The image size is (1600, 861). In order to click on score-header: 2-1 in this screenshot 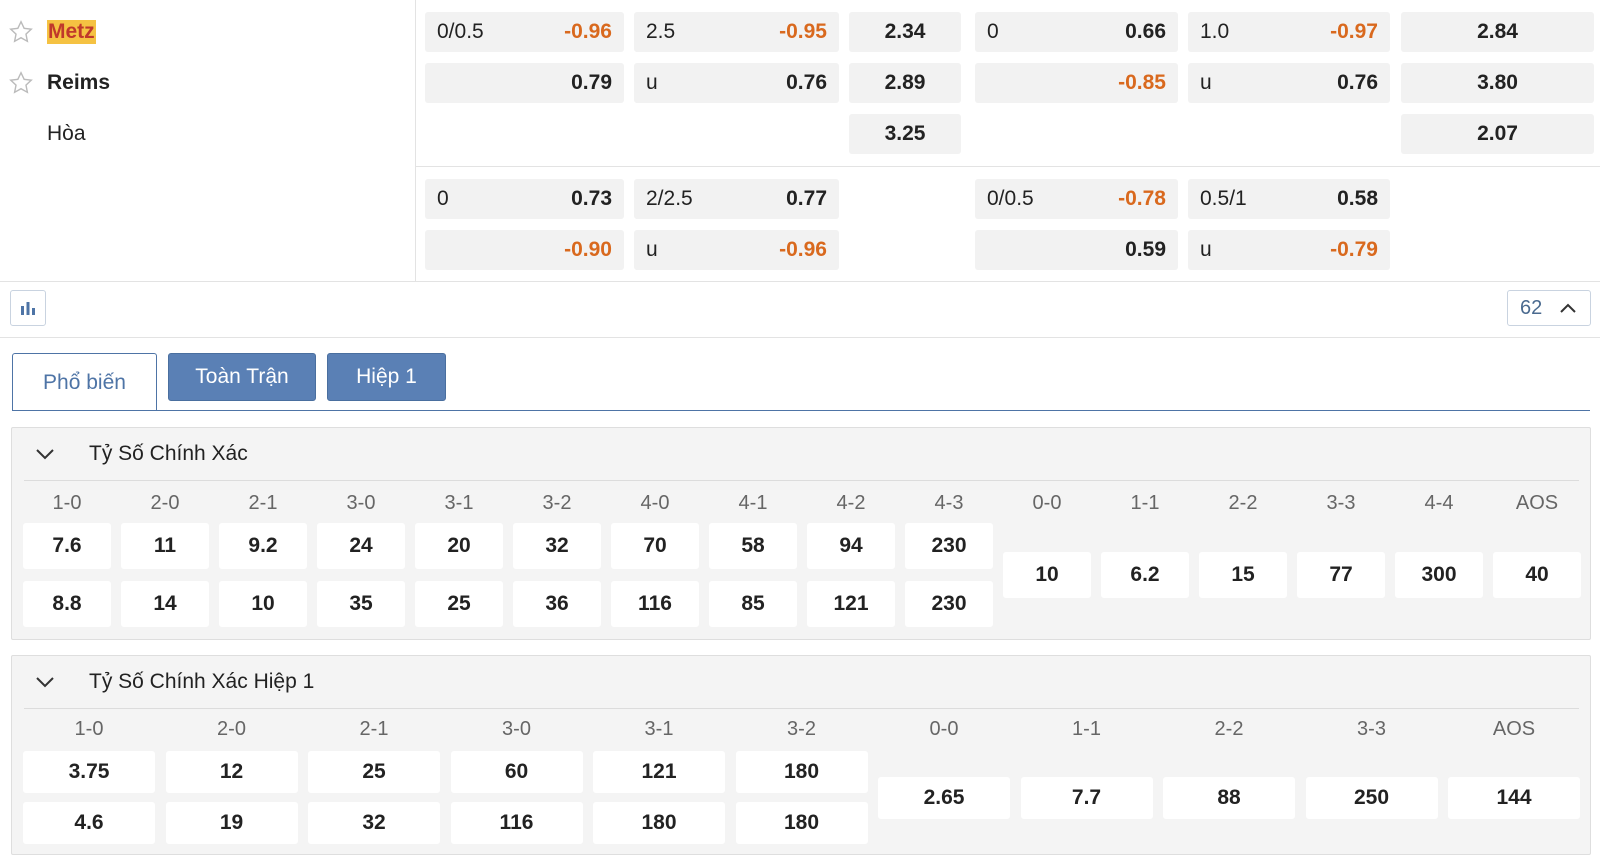, I will do `click(263, 503)`.